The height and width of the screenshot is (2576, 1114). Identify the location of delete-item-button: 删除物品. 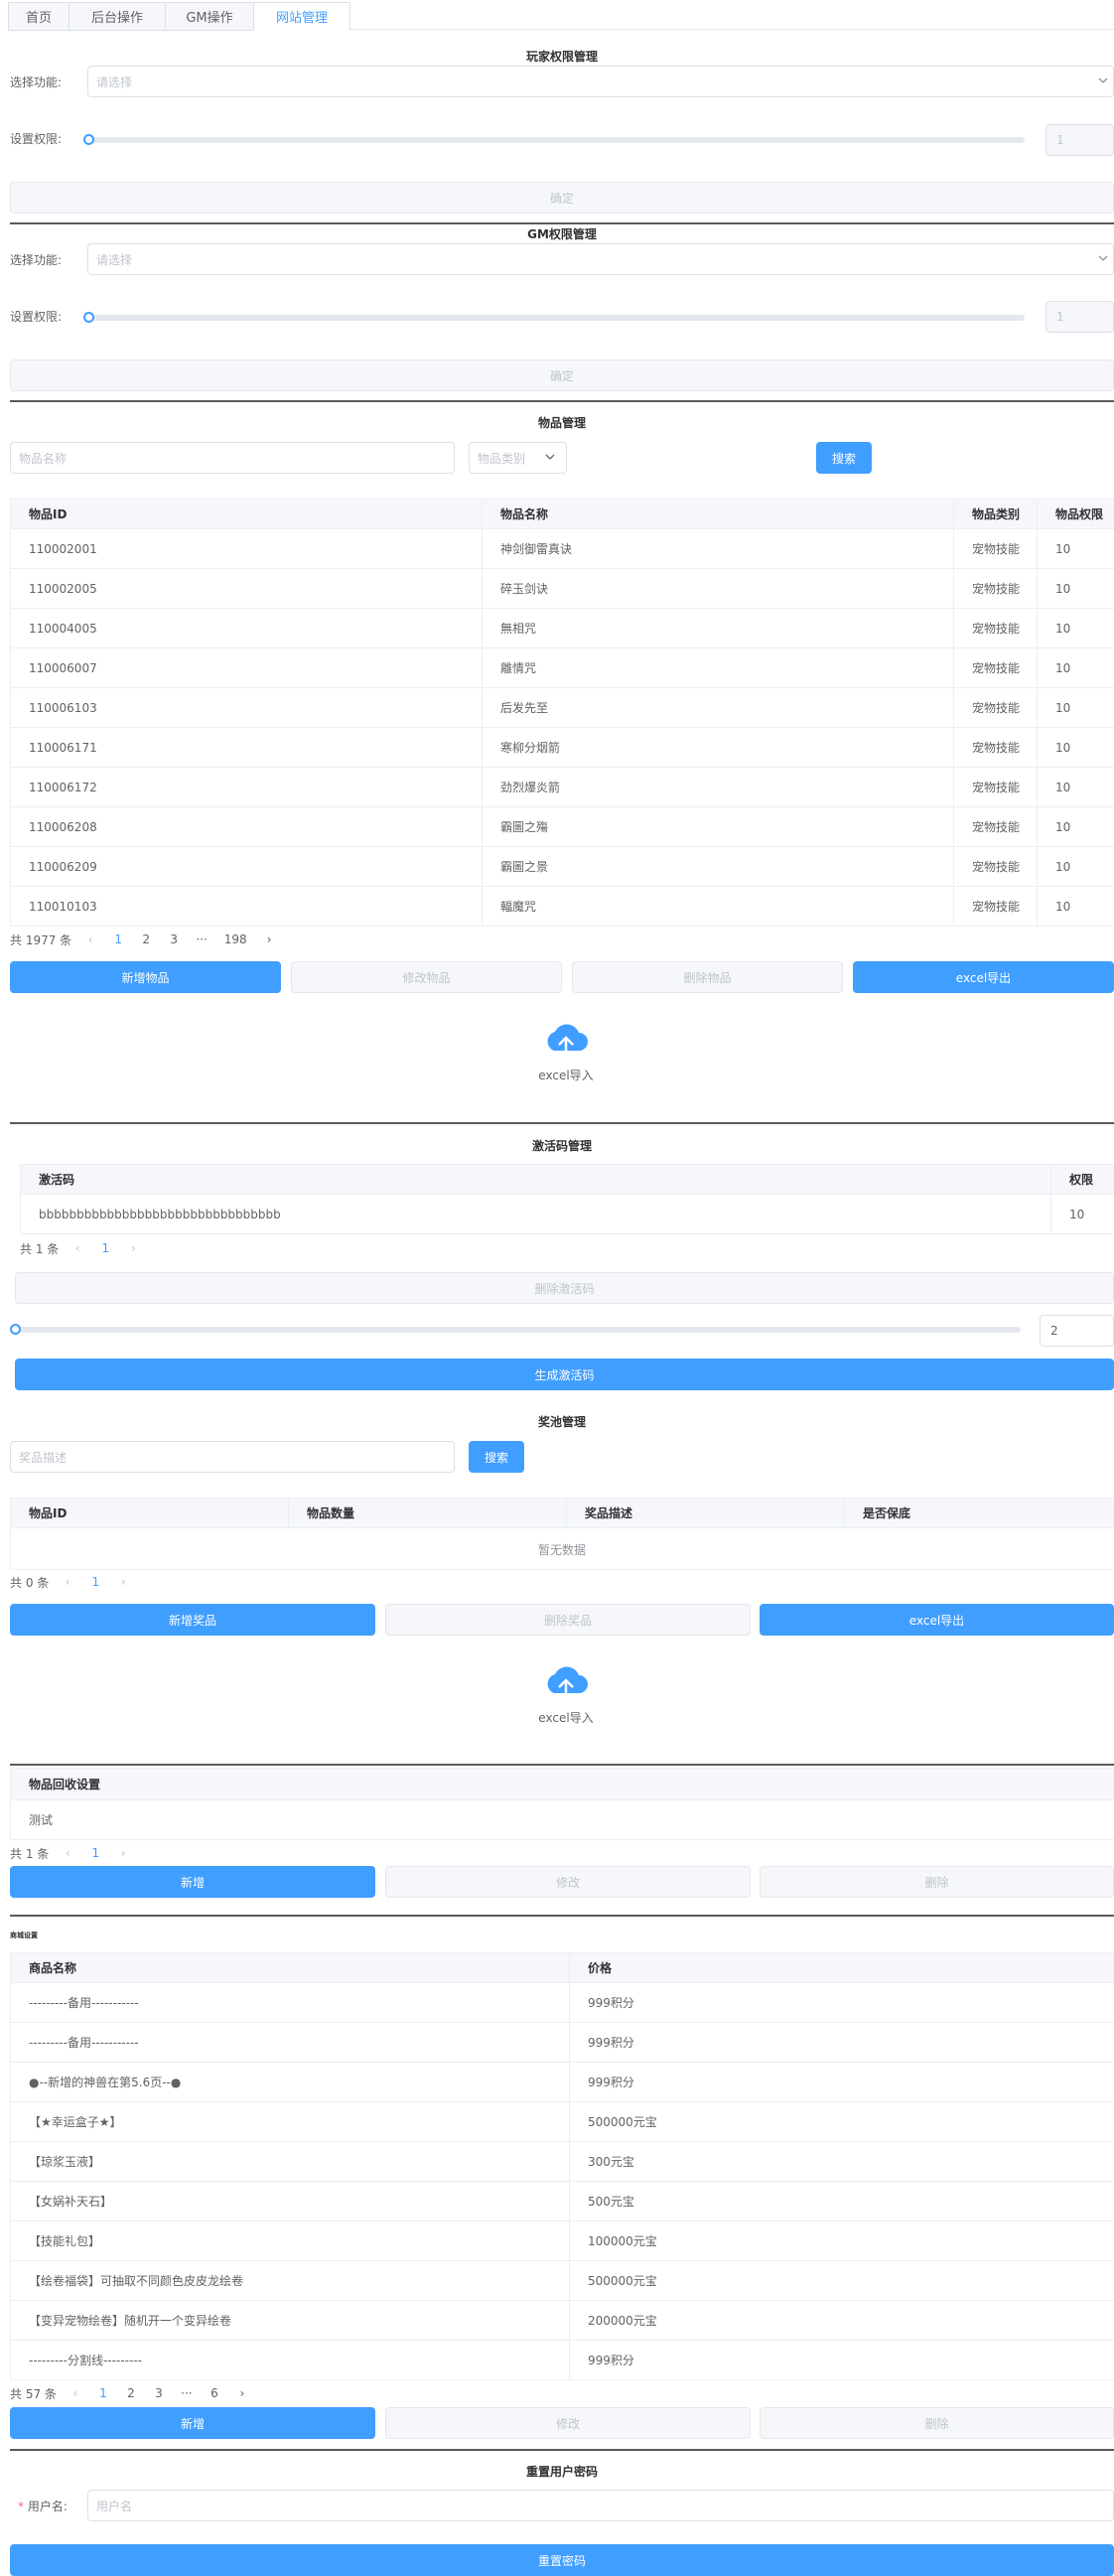
(707, 977).